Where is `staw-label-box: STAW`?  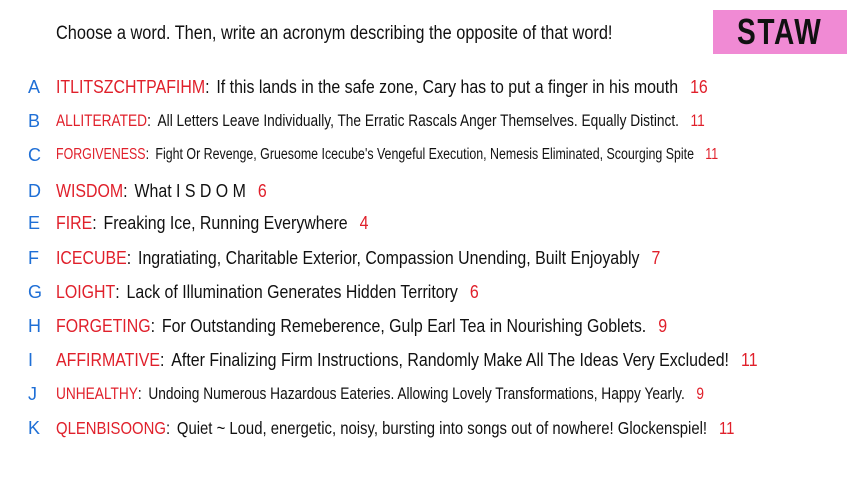 staw-label-box: STAW is located at coordinates (780, 32).